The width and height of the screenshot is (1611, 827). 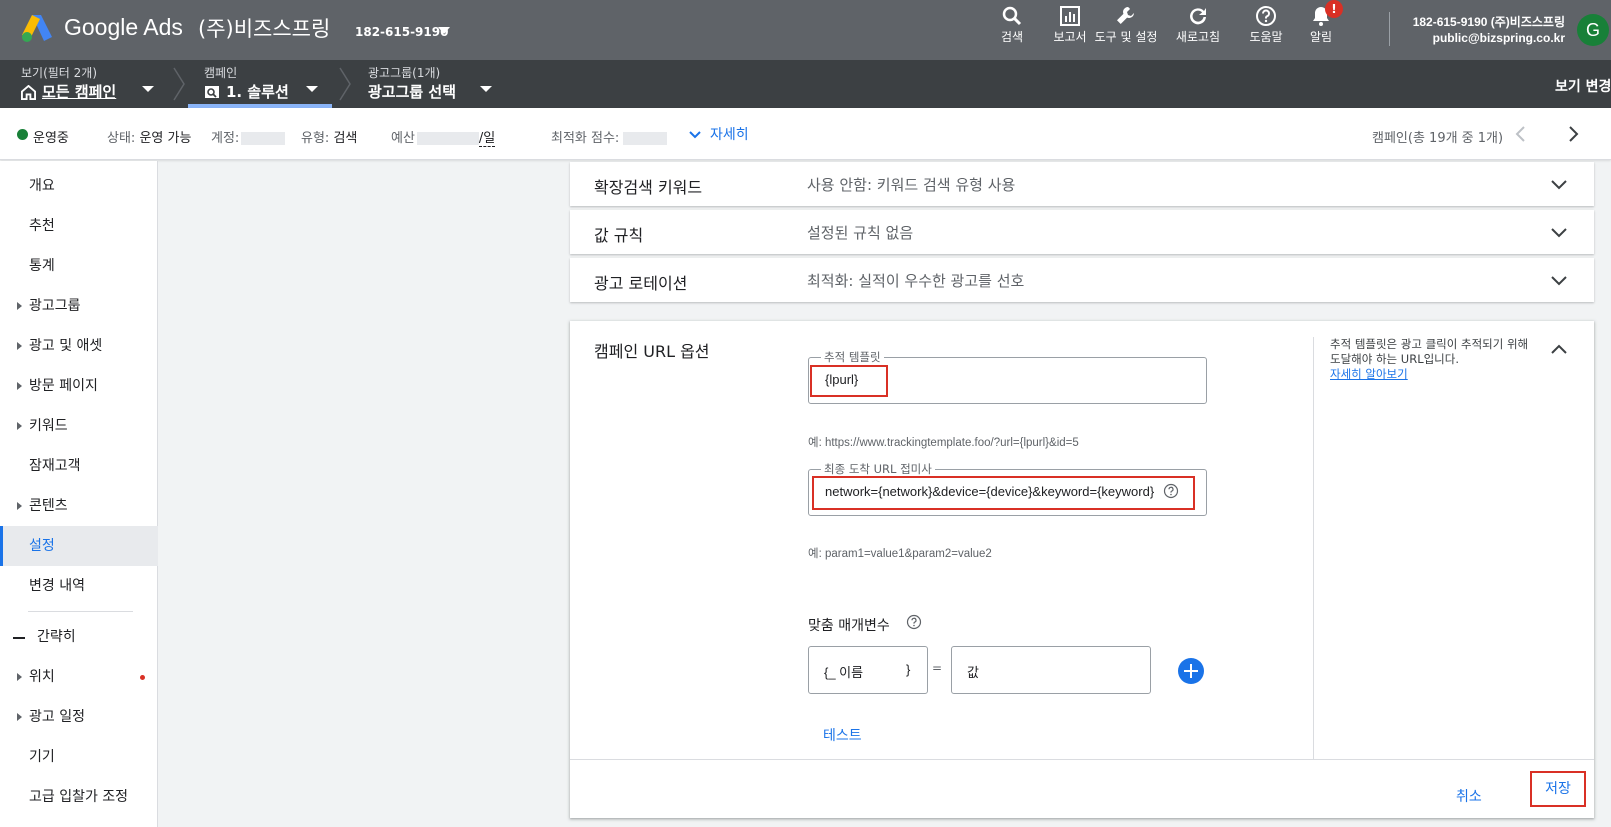 I want to click on budget-label: 예산/일, so click(x=443, y=137).